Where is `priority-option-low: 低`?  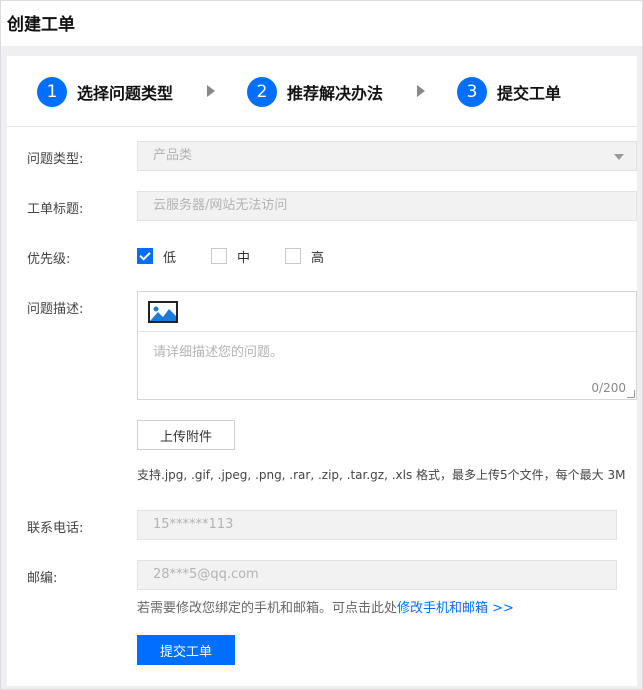
priority-option-low: 低 is located at coordinates (157, 256).